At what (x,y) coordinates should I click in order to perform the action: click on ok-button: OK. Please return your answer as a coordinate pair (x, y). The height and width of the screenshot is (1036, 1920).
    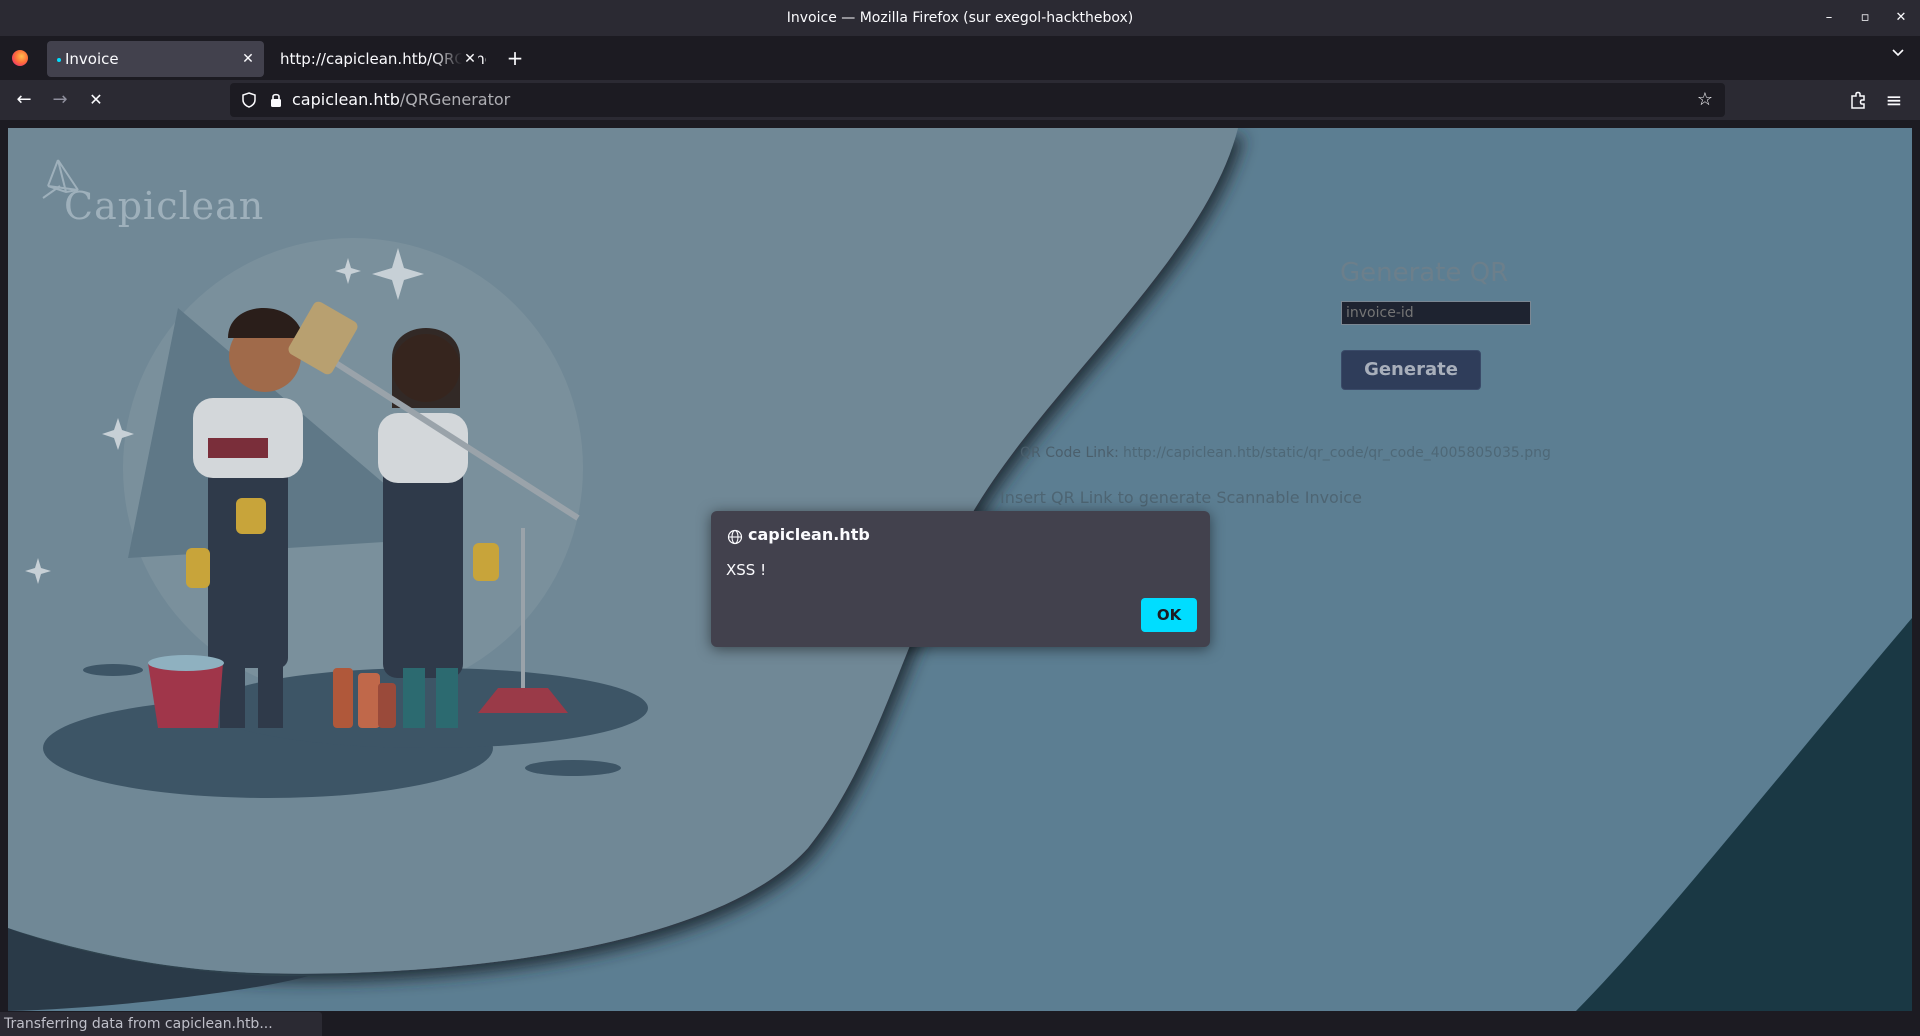
    Looking at the image, I should click on (1169, 615).